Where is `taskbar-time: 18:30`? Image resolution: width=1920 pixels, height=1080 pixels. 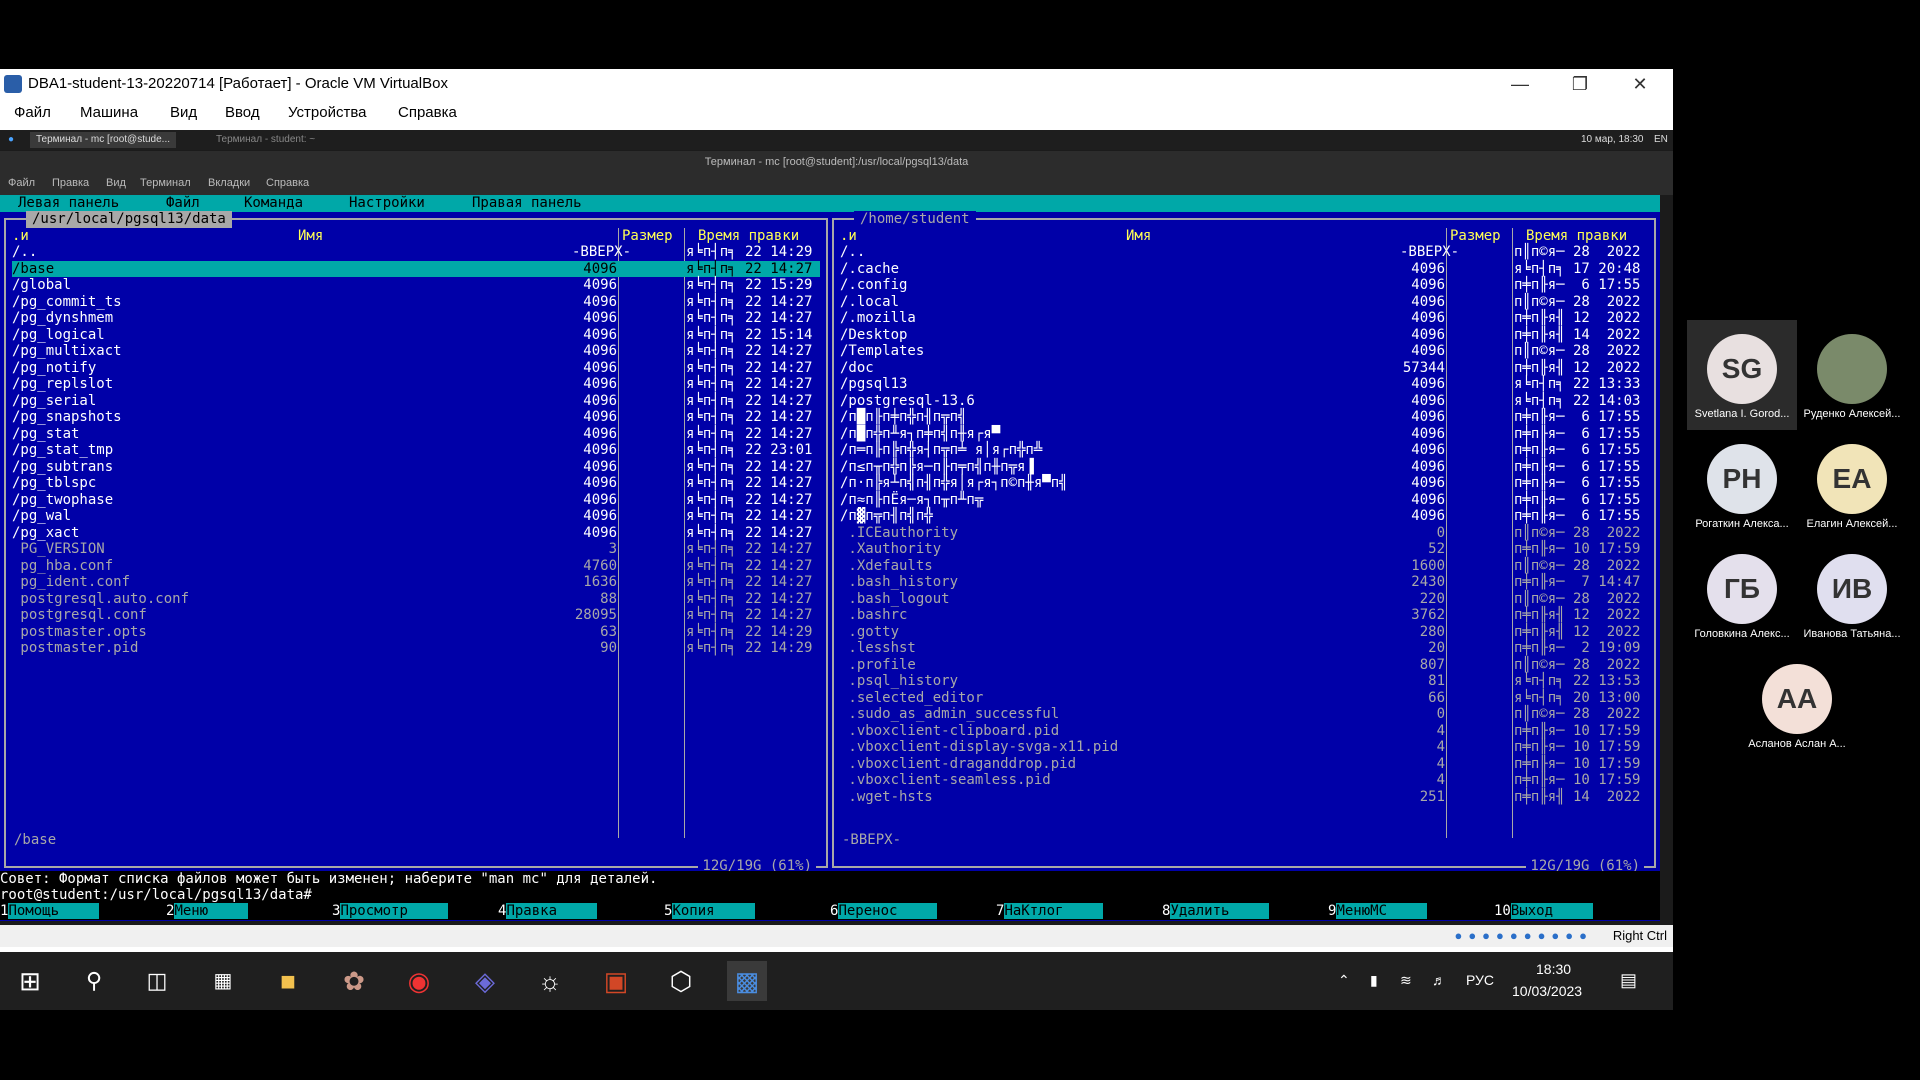
taskbar-time: 18:30 is located at coordinates (1553, 969).